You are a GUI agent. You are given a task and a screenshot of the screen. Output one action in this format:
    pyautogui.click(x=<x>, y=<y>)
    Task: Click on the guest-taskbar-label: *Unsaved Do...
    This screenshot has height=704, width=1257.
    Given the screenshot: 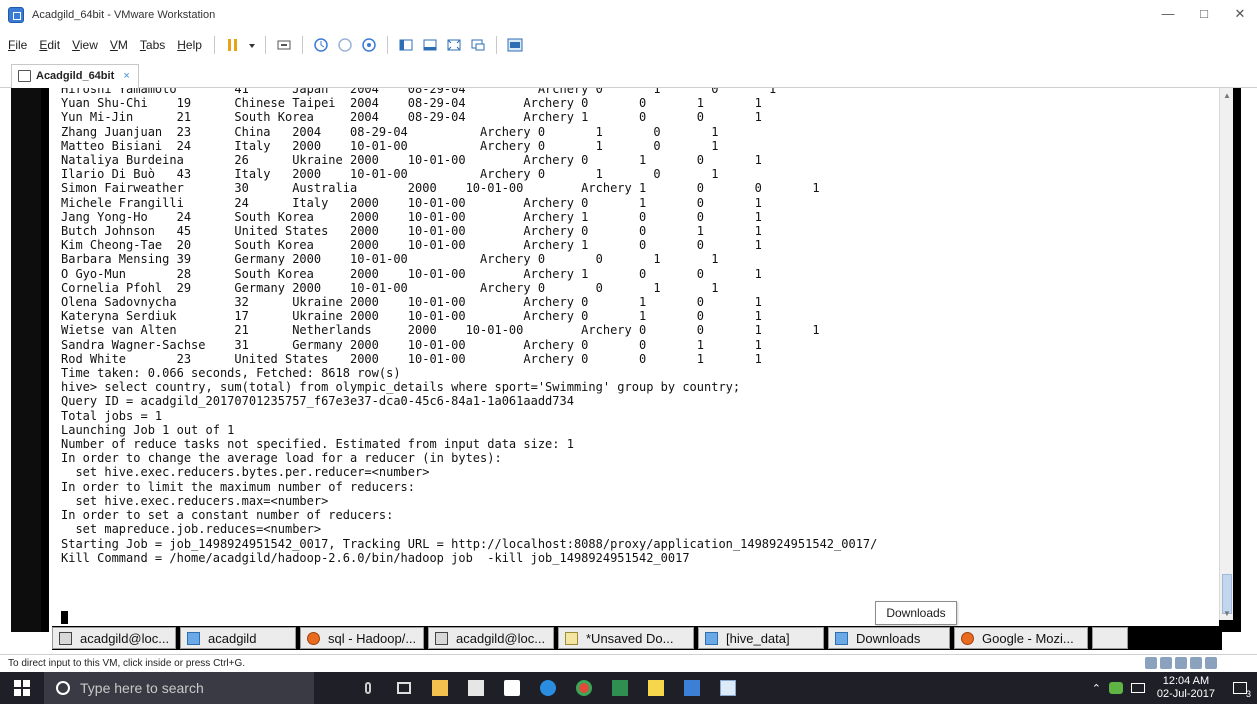 What is the action you would take?
    pyautogui.click(x=630, y=638)
    